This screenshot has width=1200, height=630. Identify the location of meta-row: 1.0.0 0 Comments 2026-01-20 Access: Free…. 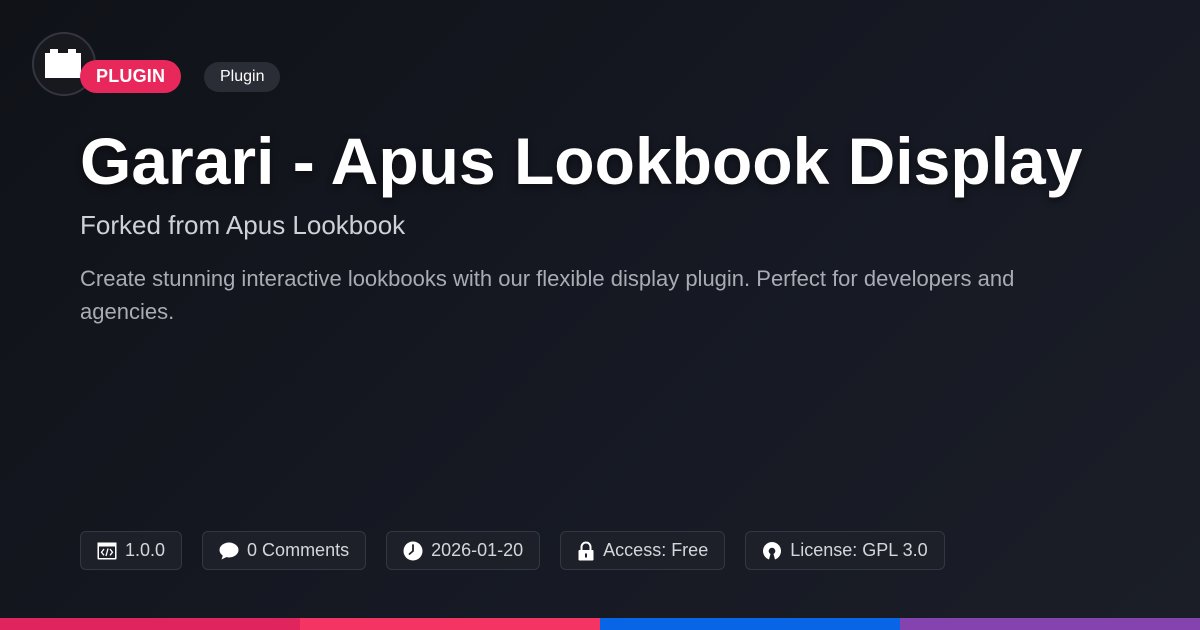
(512, 550).